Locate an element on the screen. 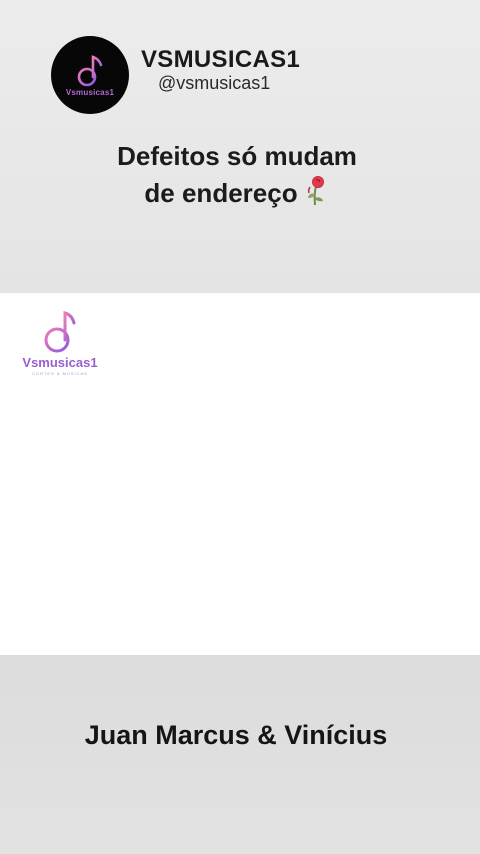 The width and height of the screenshot is (480, 854). watermark-tagline: CORTES & MÚSICAS is located at coordinates (60, 373).